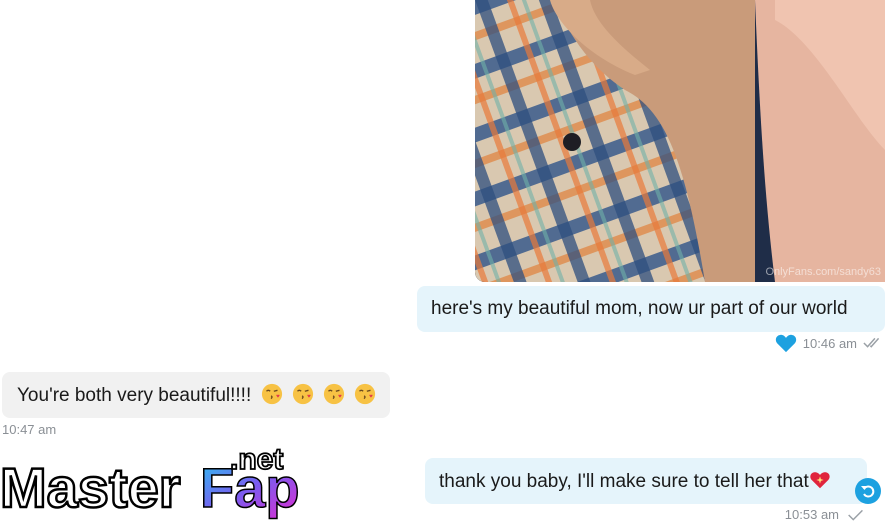 This screenshot has width=885, height=522. I want to click on message-meta: 10:53 am, so click(826, 514).